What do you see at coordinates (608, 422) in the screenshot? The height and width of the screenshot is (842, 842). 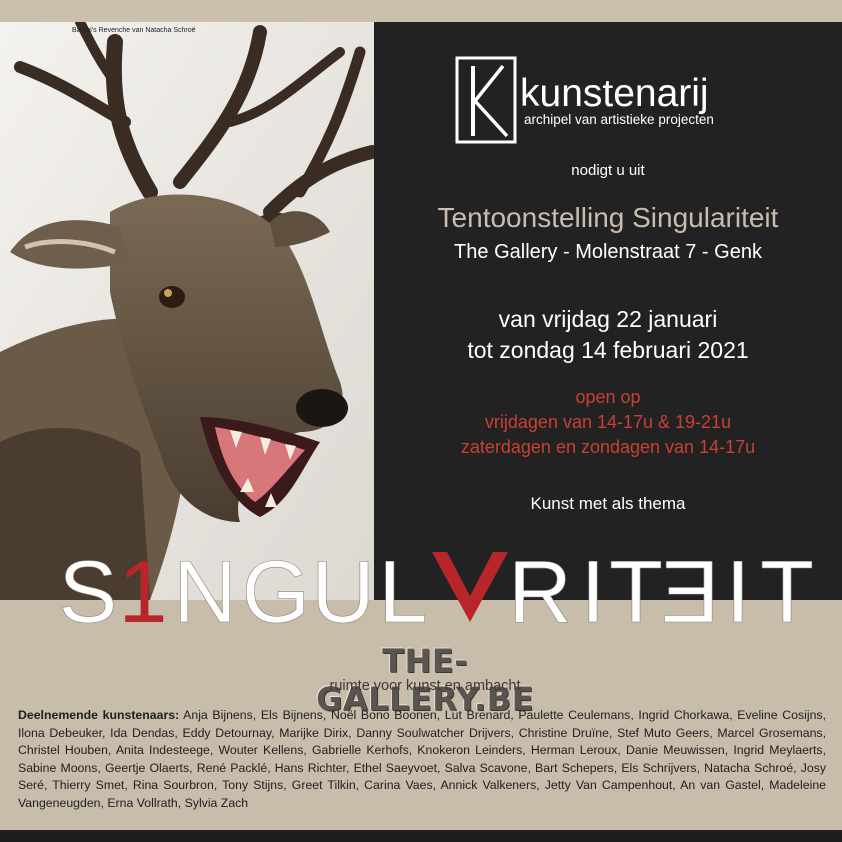 I see `opening-fridays: vrijdagen van 14-17u & 19-21u` at bounding box center [608, 422].